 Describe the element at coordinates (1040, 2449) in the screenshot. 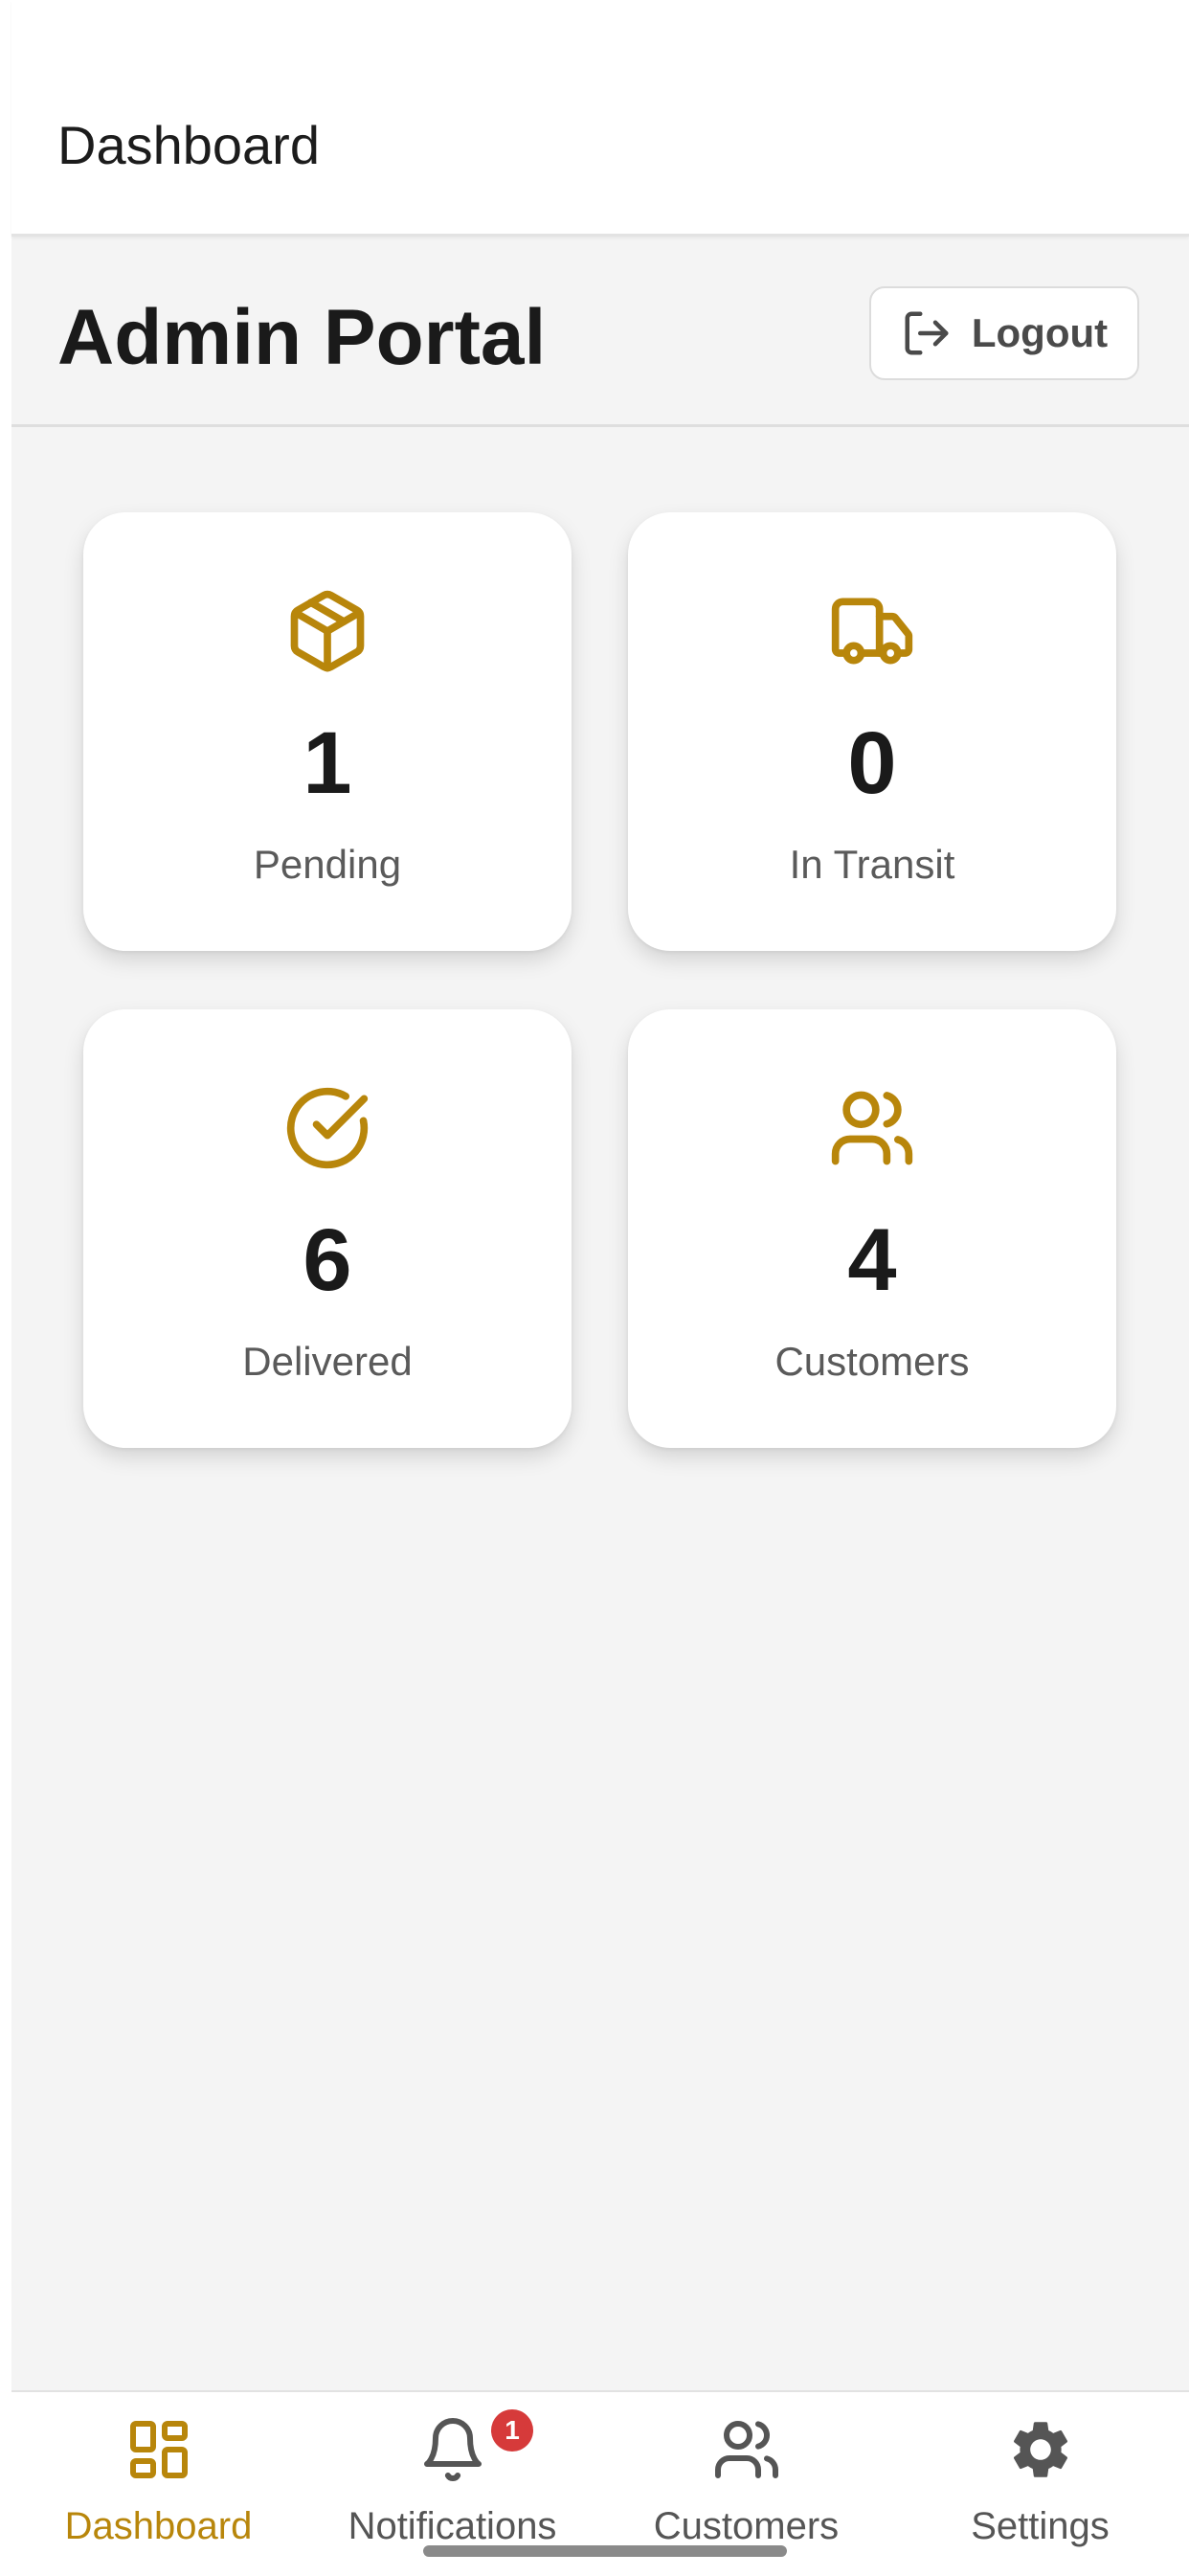

I see `gear-icon` at that location.